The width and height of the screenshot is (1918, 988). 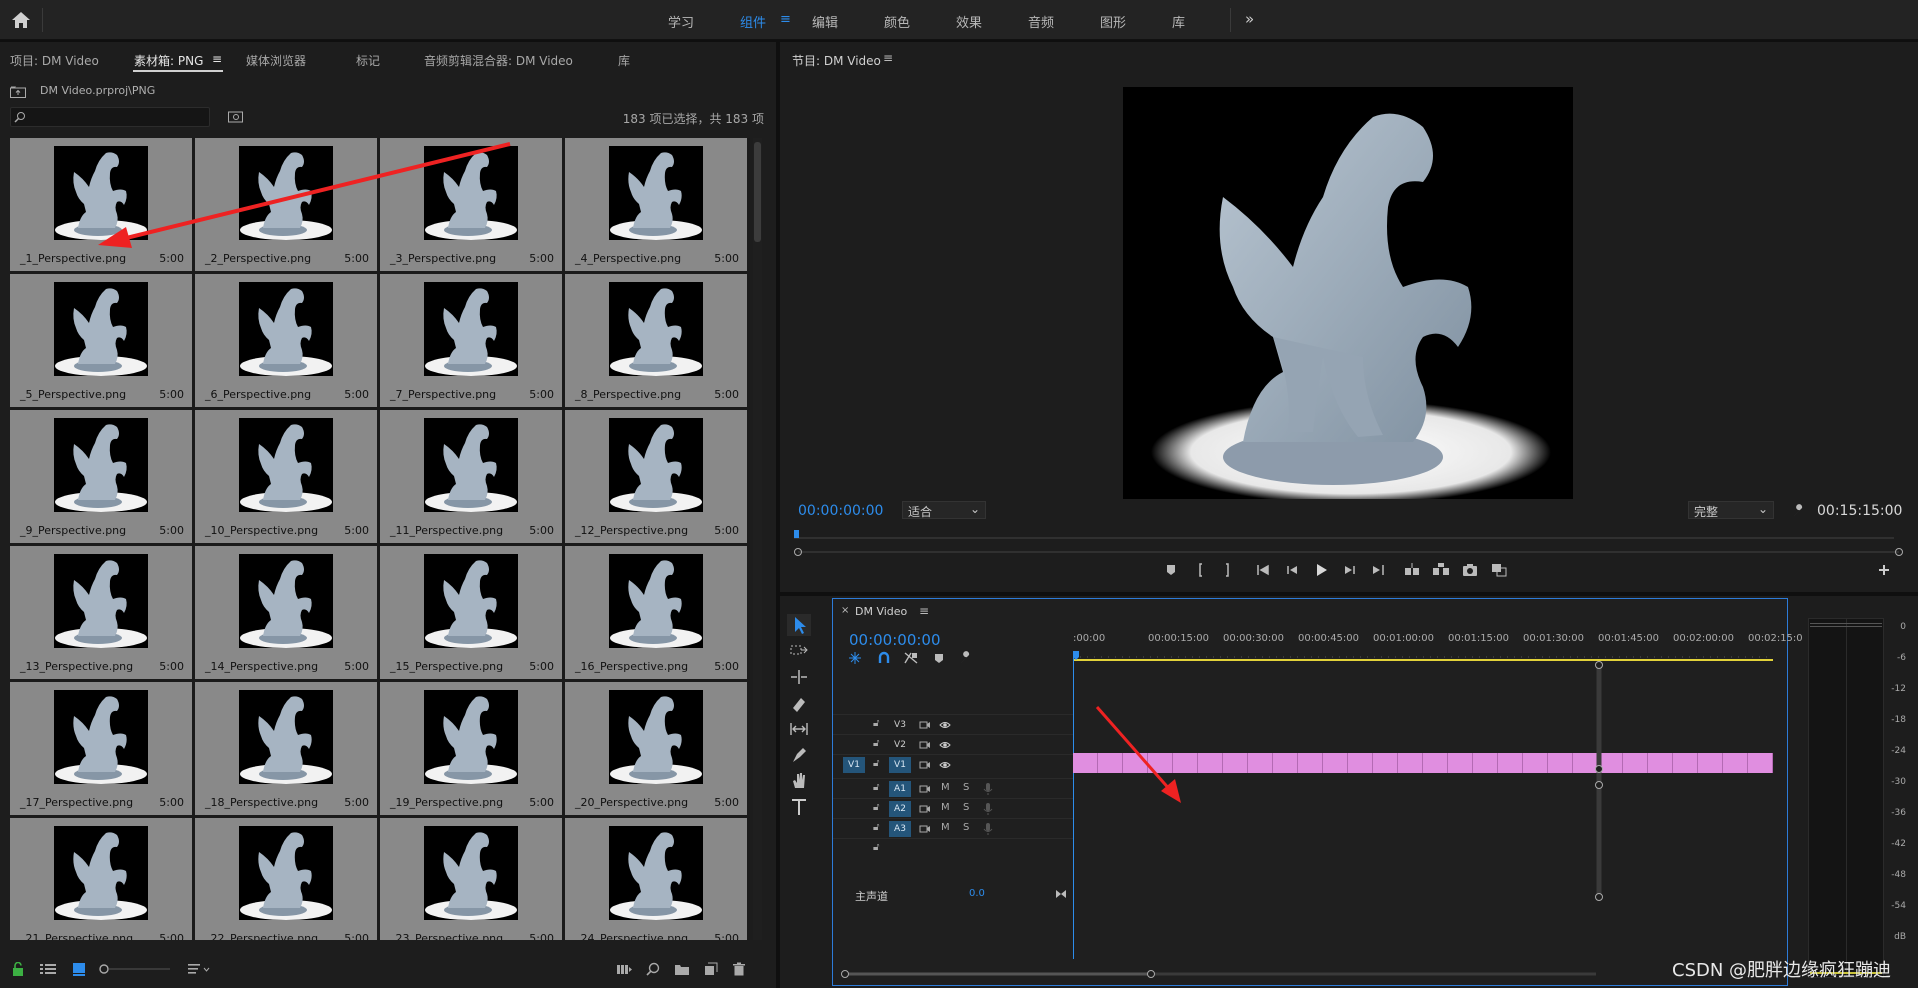 I want to click on panel-tab: 音频剪辑混合器: DM Video, so click(x=498, y=60).